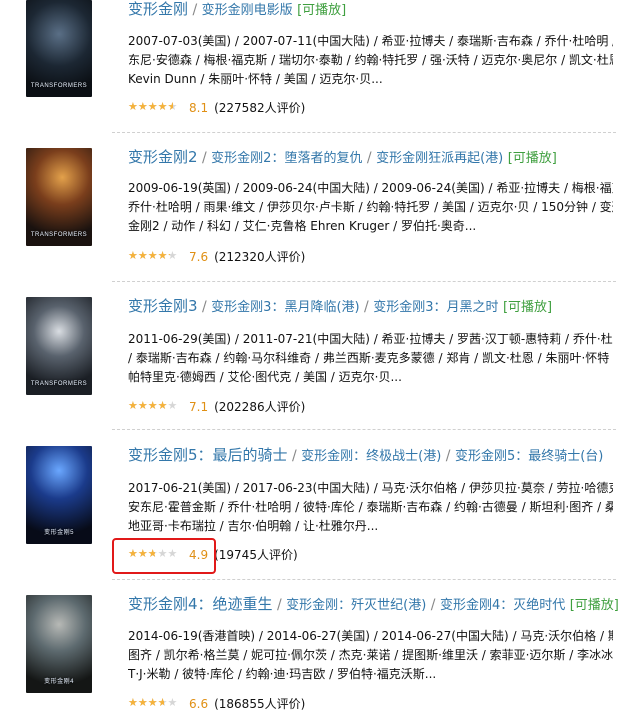  Describe the element at coordinates (59, 495) in the screenshot. I see `movie-poster: 变形金刚5` at that location.